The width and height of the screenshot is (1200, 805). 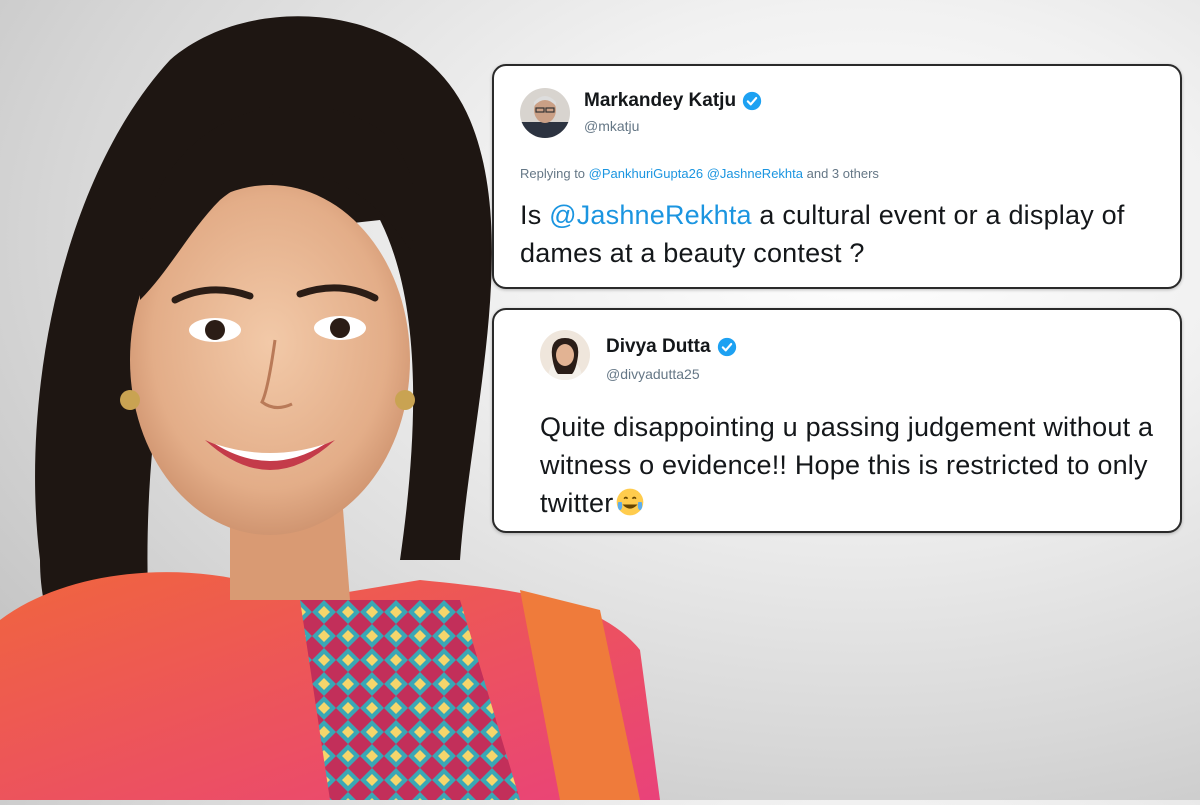 What do you see at coordinates (646, 173) in the screenshot?
I see `reply-mention-link: @PankhuriGupta26` at bounding box center [646, 173].